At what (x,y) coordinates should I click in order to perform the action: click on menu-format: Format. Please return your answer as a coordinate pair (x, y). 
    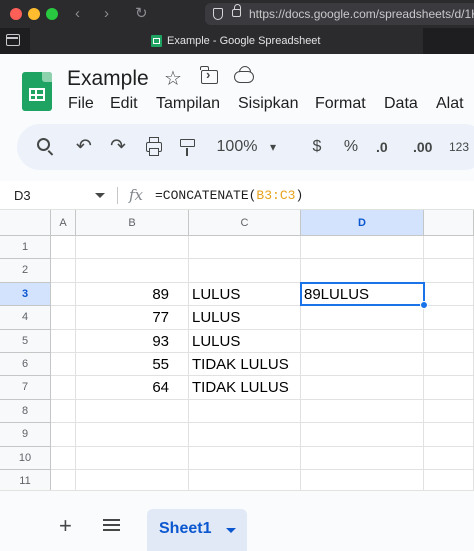
    Looking at the image, I should click on (340, 104).